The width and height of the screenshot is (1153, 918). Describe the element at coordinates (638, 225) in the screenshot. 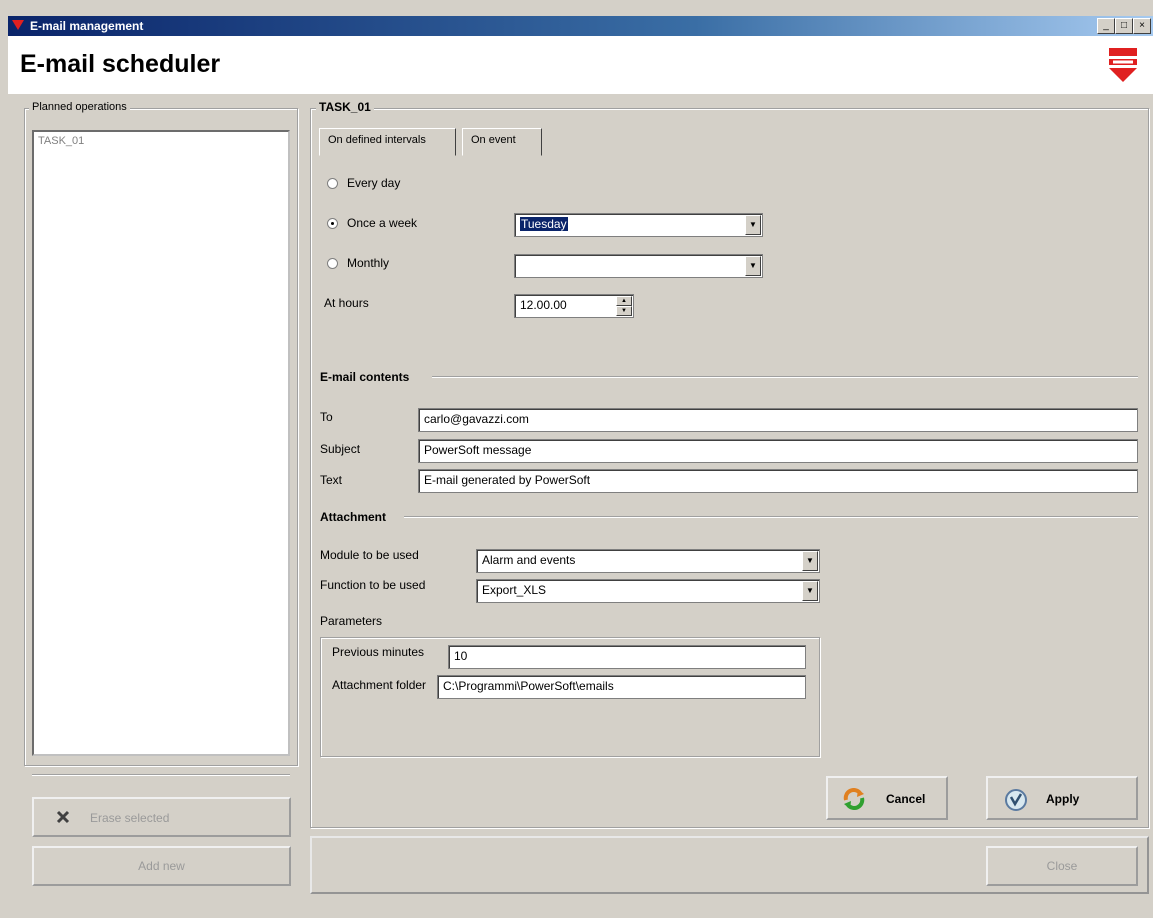

I see `weekday-select: Tuesday ▼` at that location.